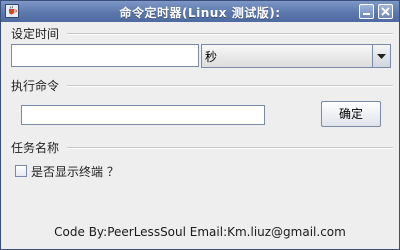  What do you see at coordinates (211, 57) in the screenshot?
I see `time-unit-value: 秒` at bounding box center [211, 57].